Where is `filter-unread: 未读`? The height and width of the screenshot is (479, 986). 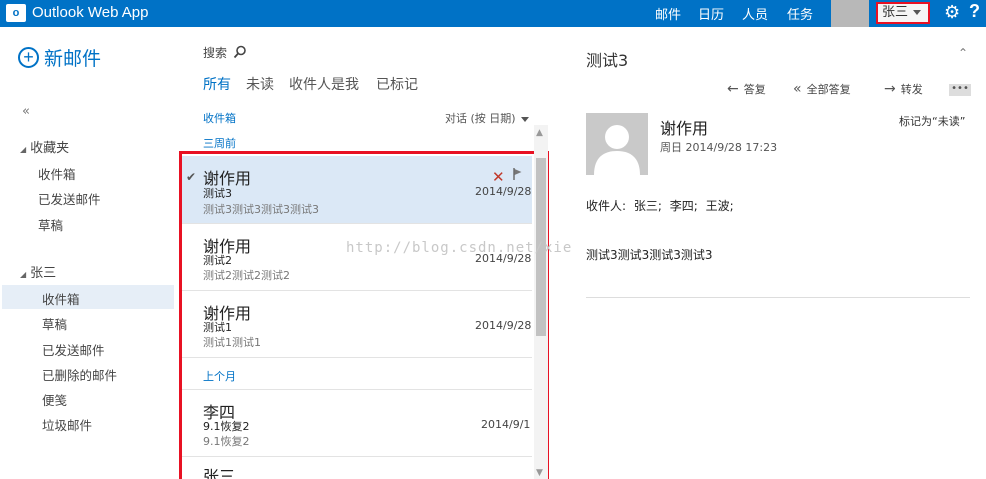
filter-unread: 未读 is located at coordinates (260, 84).